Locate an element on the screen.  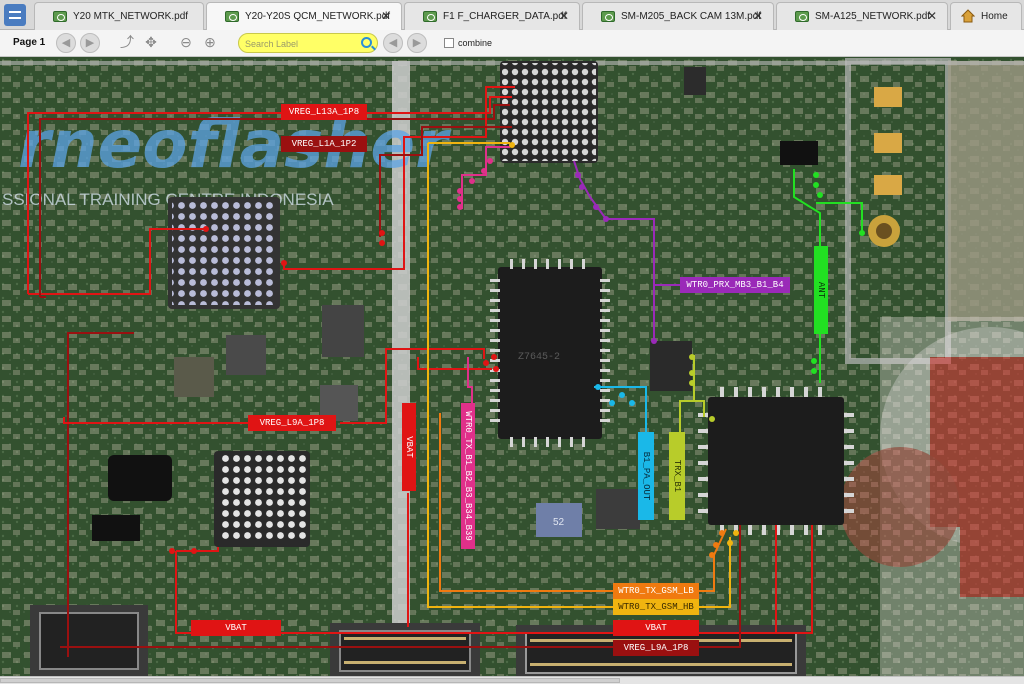
search-label-box is located at coordinates (308, 43).